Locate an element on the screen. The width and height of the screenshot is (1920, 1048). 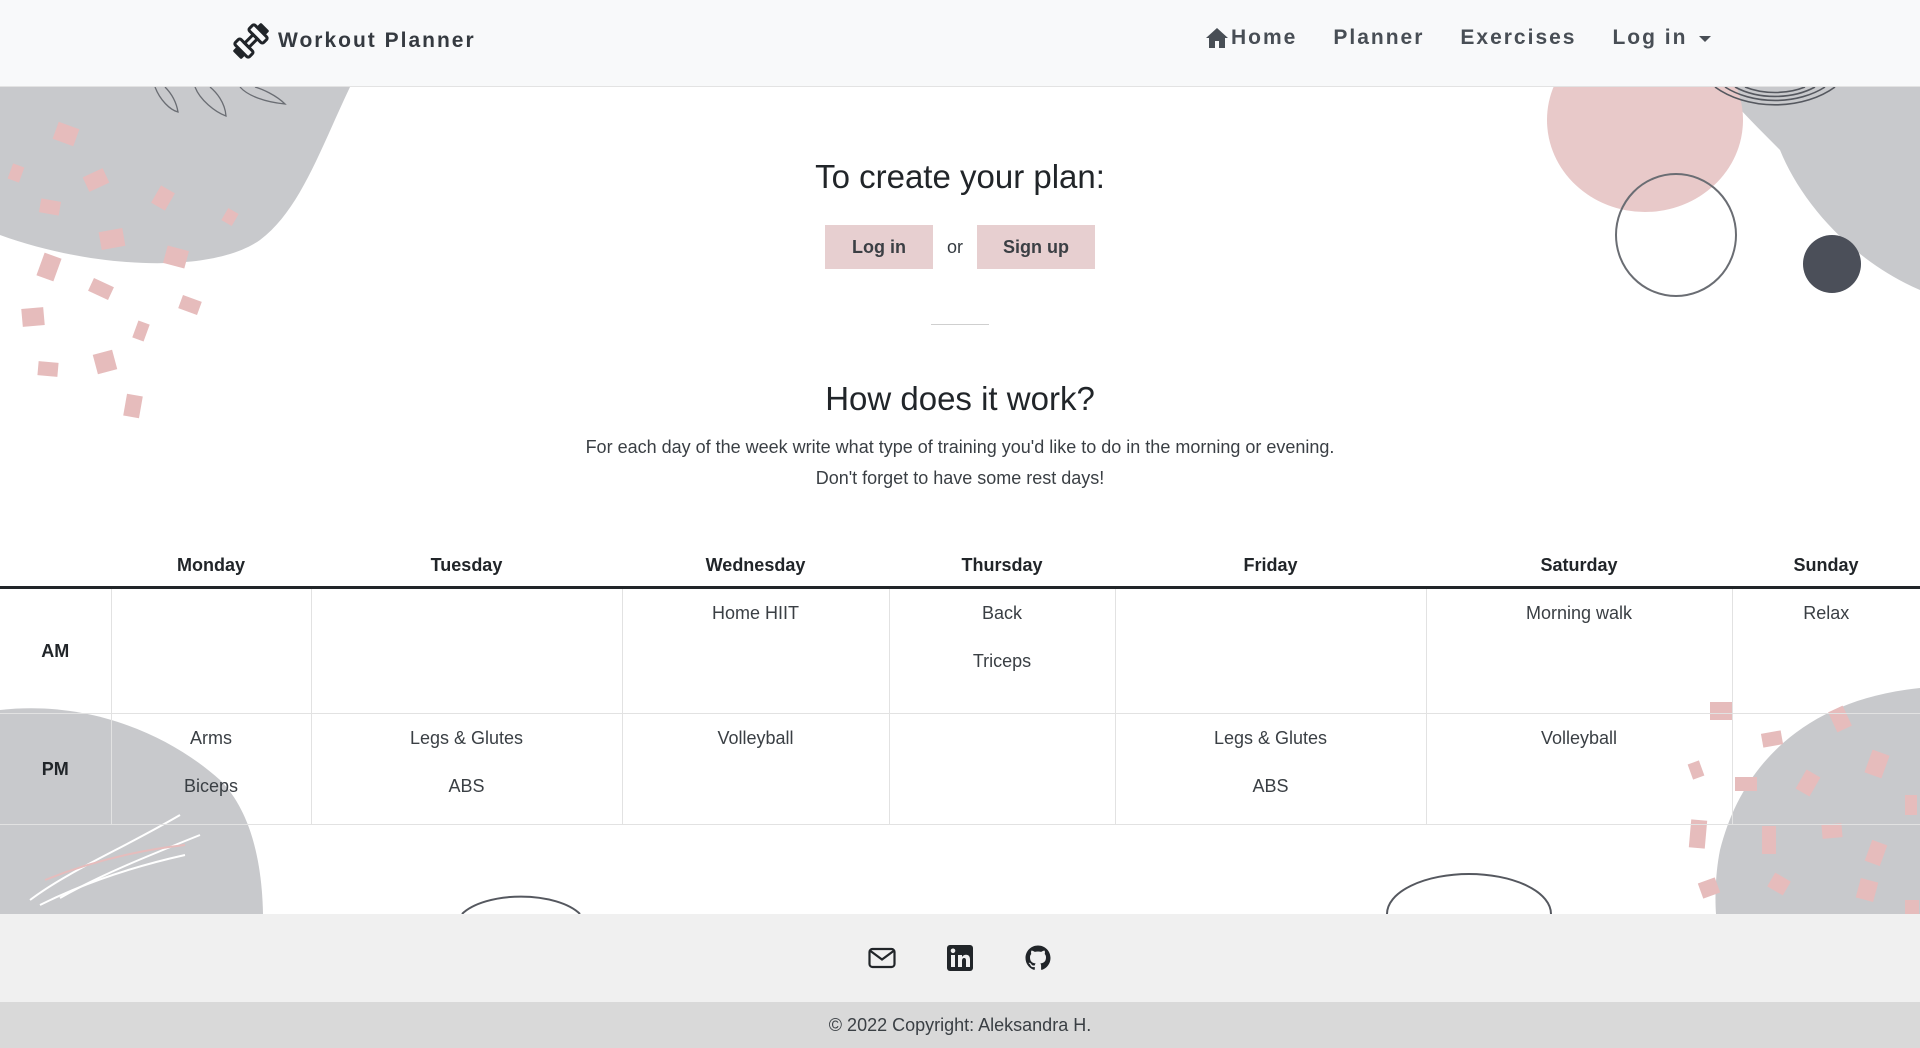
footer-social-links is located at coordinates (960, 958).